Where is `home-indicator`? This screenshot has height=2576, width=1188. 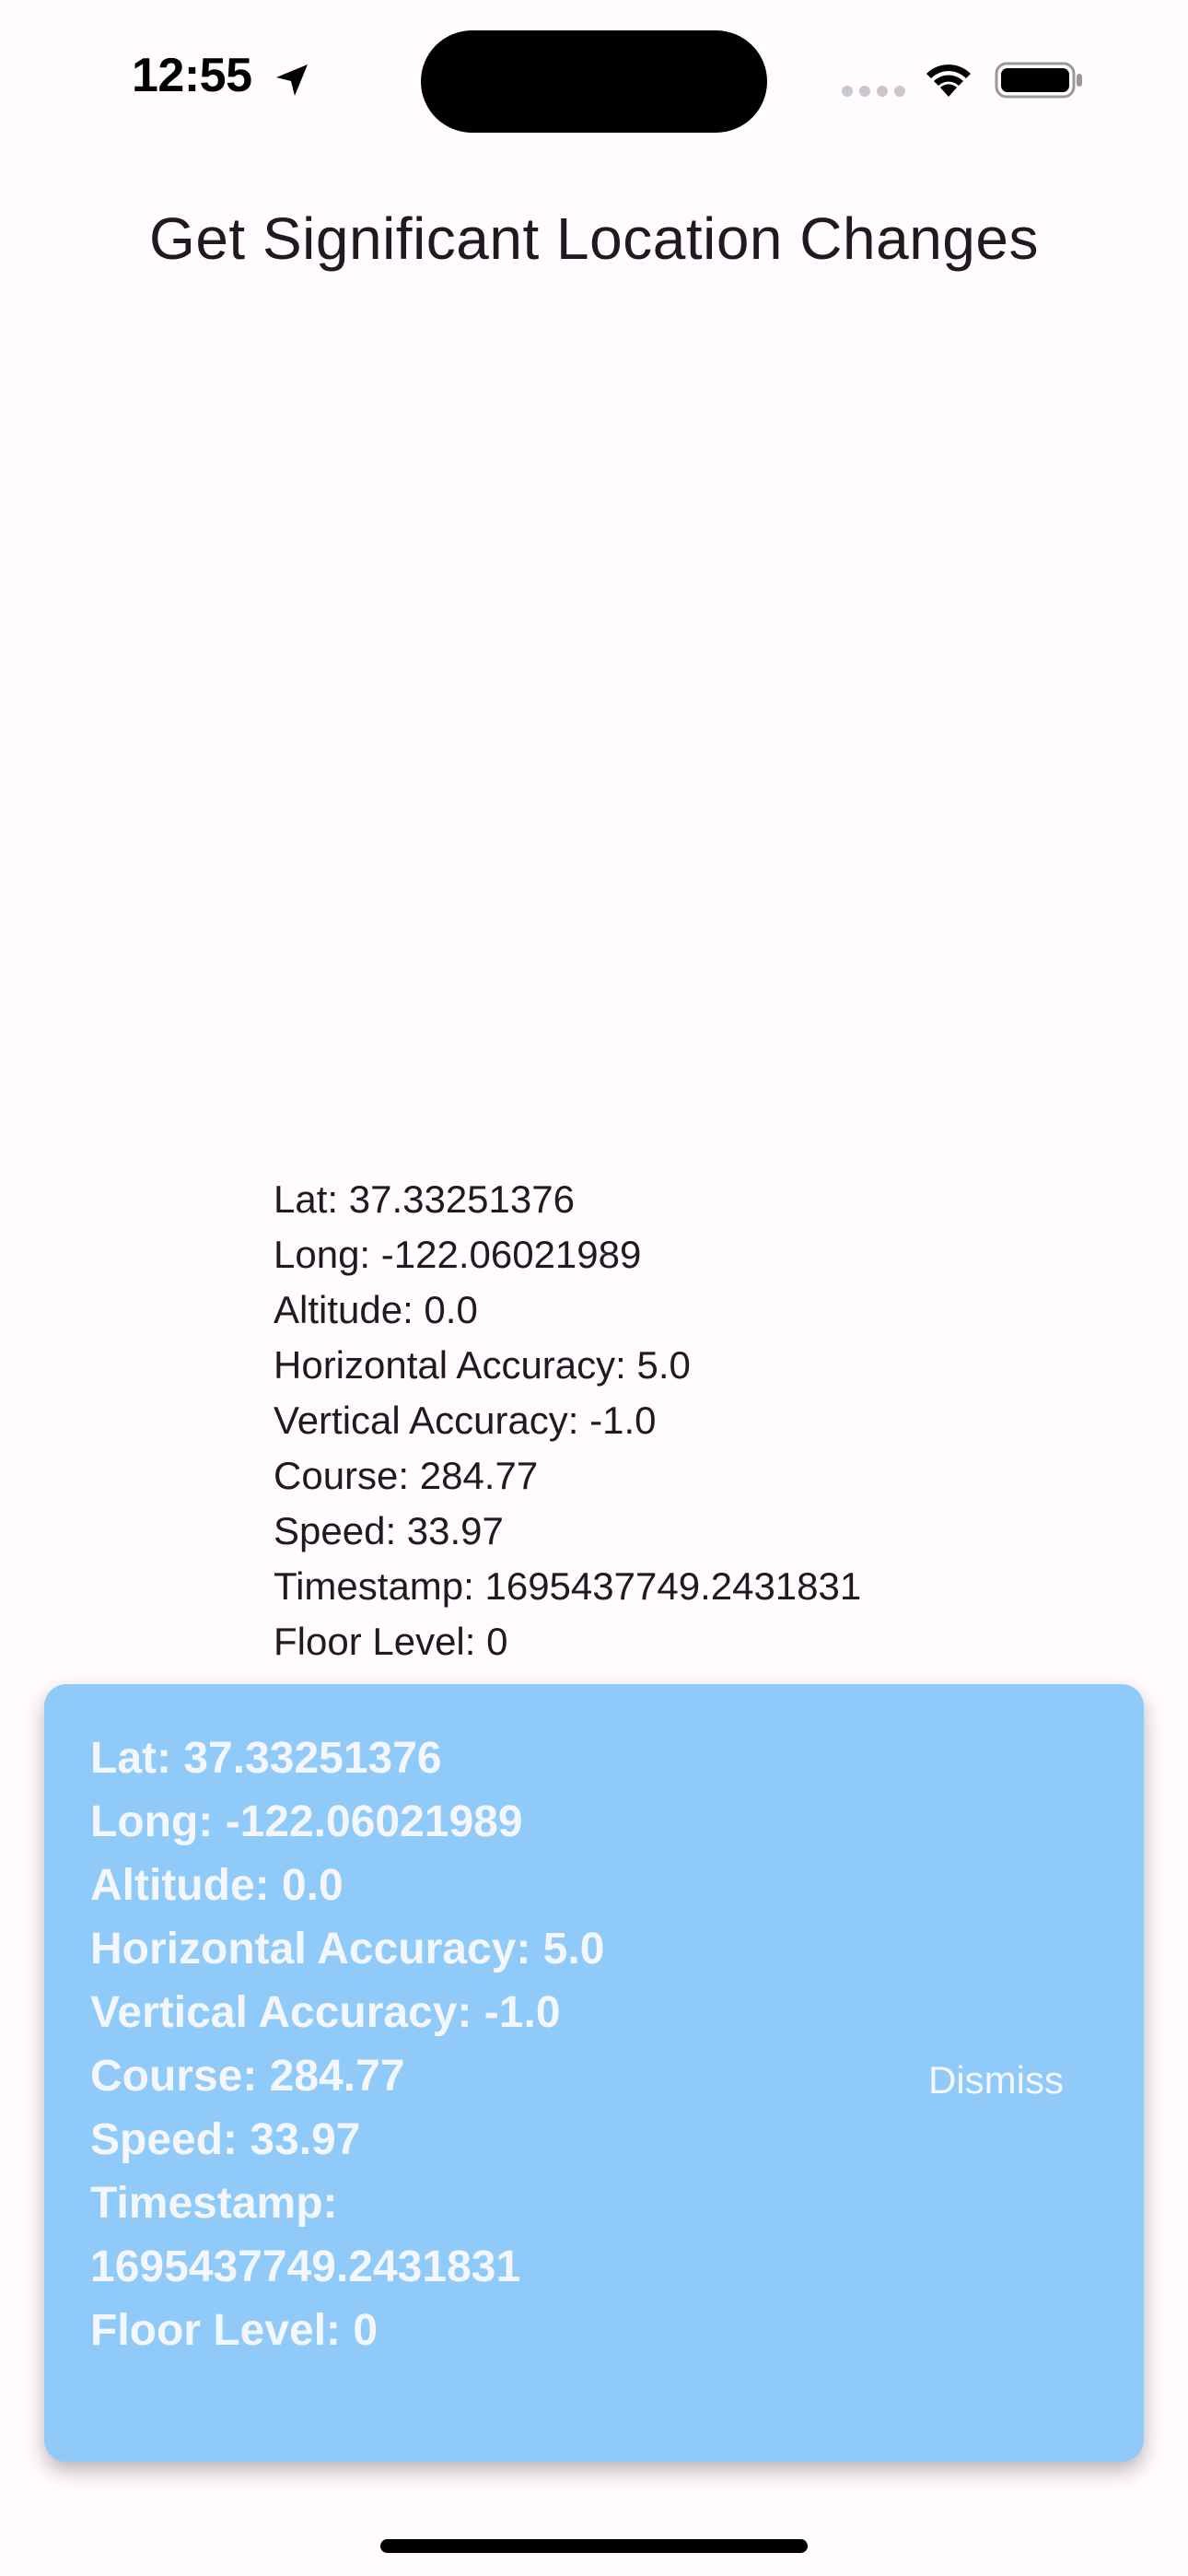
home-indicator is located at coordinates (594, 2546).